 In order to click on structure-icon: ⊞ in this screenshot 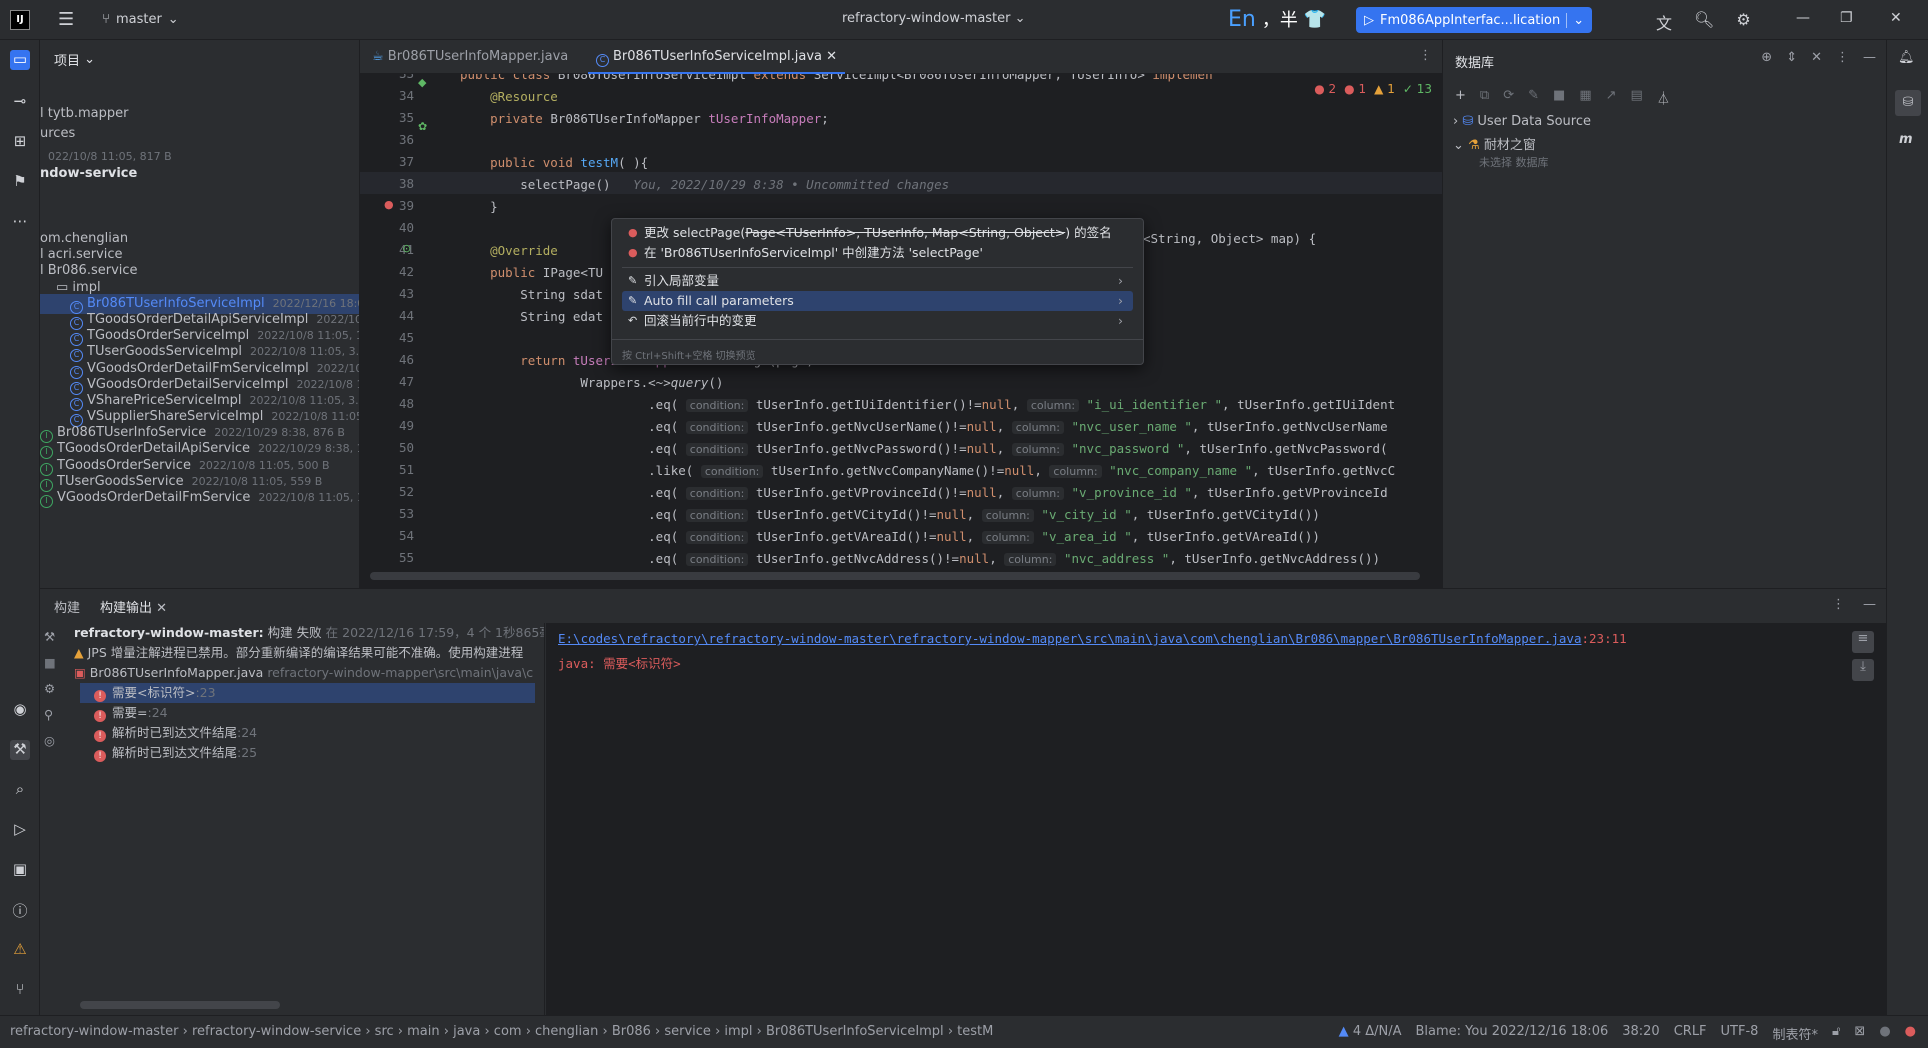, I will do `click(20, 142)`.